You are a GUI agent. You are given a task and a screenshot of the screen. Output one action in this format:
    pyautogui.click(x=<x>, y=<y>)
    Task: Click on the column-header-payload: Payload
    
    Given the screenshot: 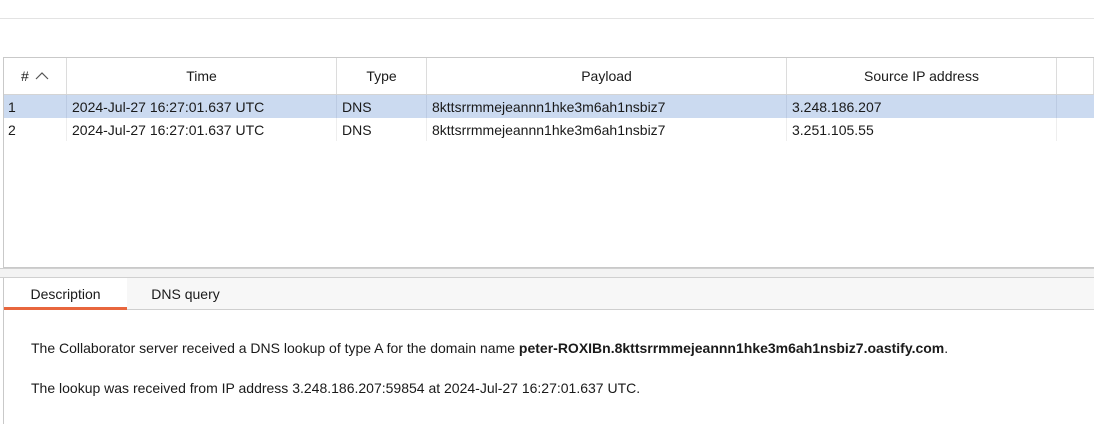 What is the action you would take?
    pyautogui.click(x=607, y=76)
    